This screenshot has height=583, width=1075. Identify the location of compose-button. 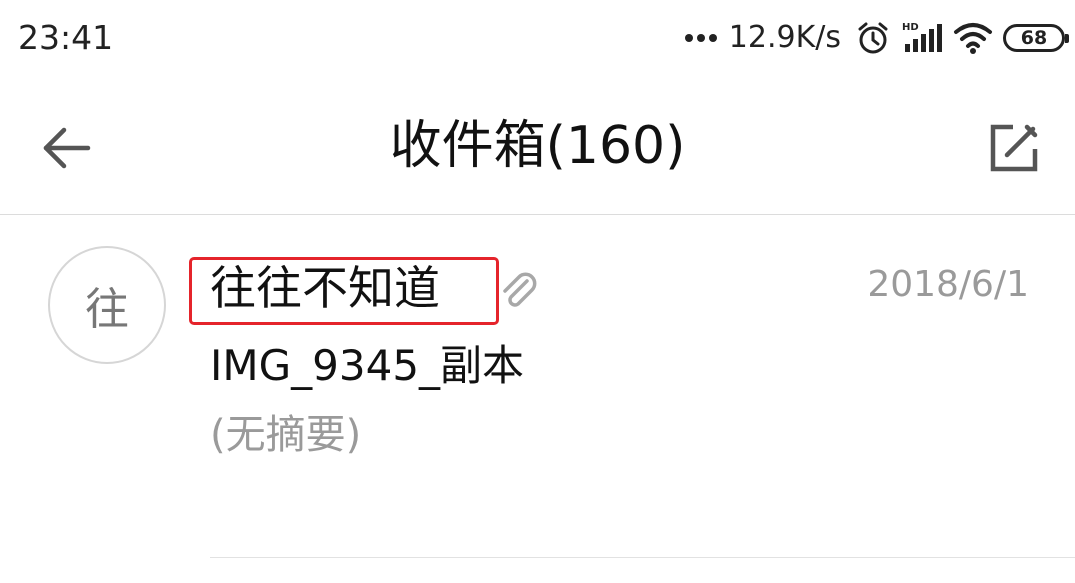
(1014, 148).